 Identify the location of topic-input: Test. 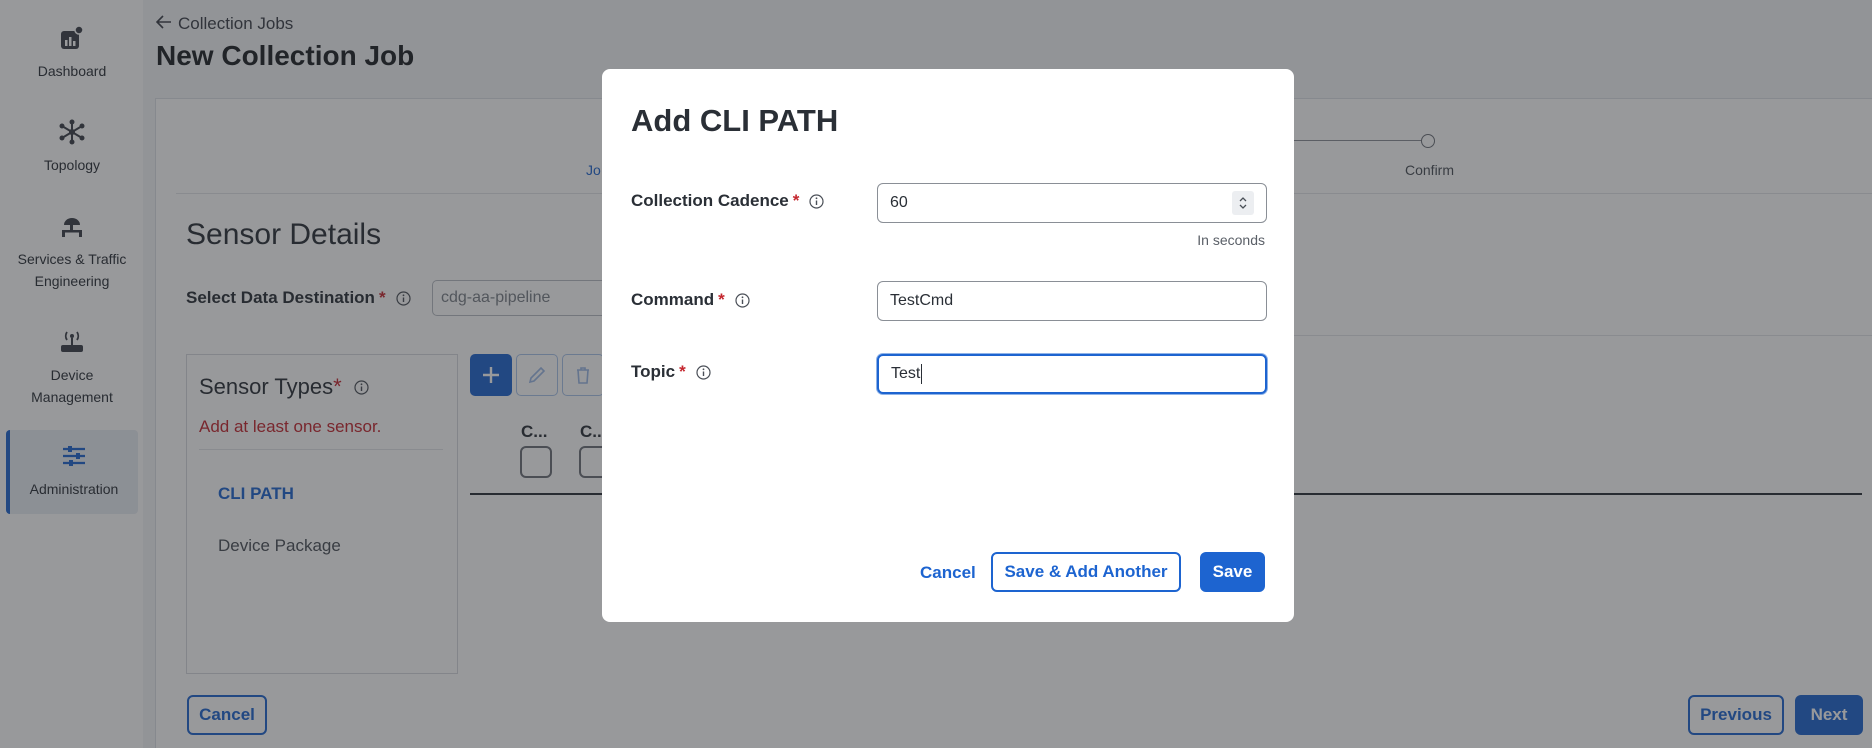
(1072, 374).